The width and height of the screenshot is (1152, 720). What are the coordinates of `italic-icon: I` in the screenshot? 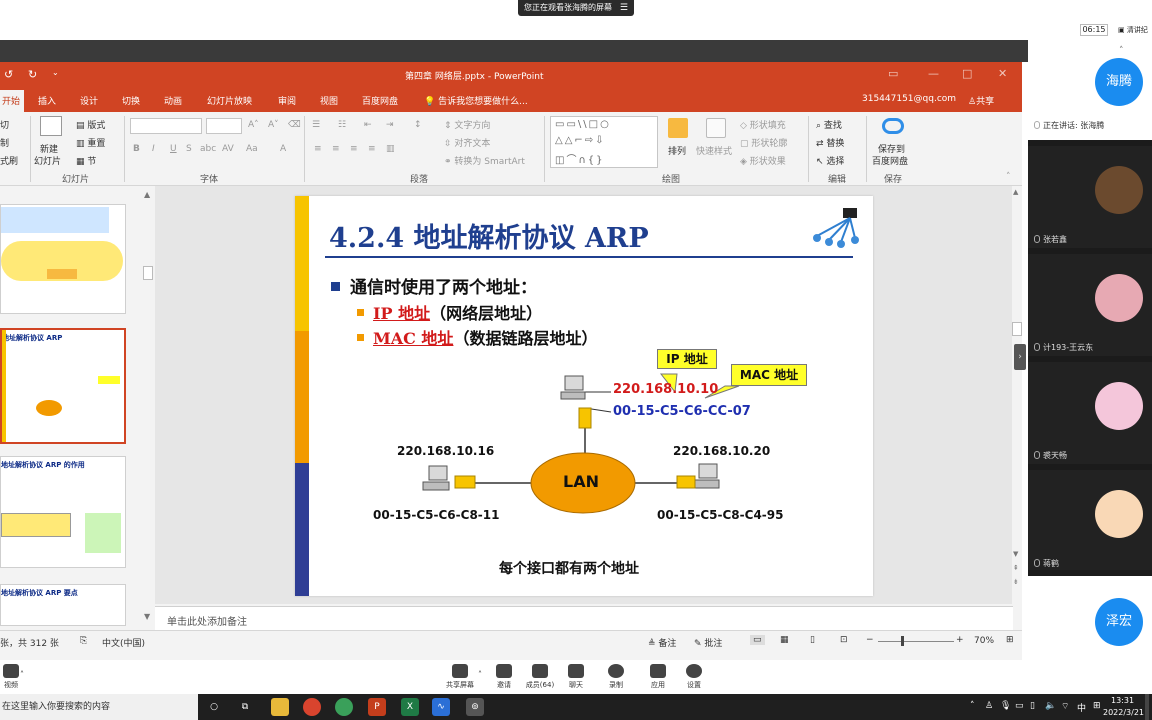 It's located at (153, 149).